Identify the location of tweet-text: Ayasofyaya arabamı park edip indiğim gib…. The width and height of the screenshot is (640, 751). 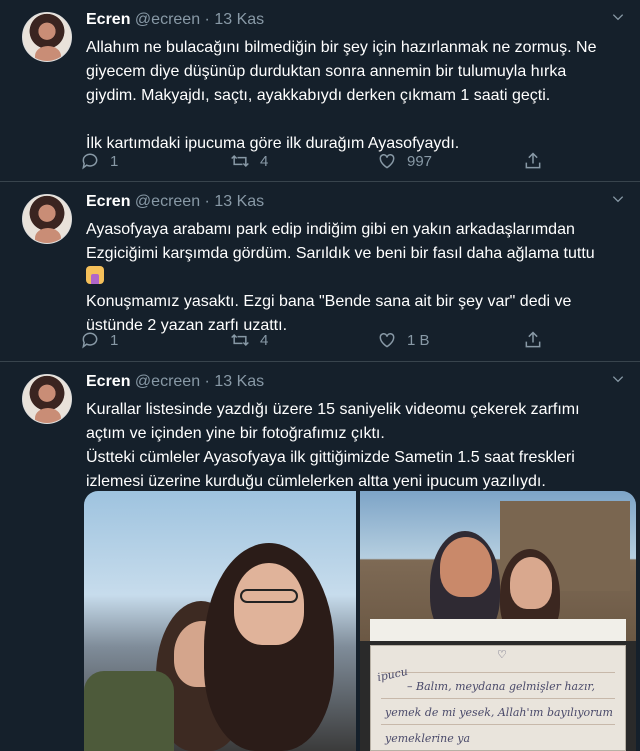
(353, 278).